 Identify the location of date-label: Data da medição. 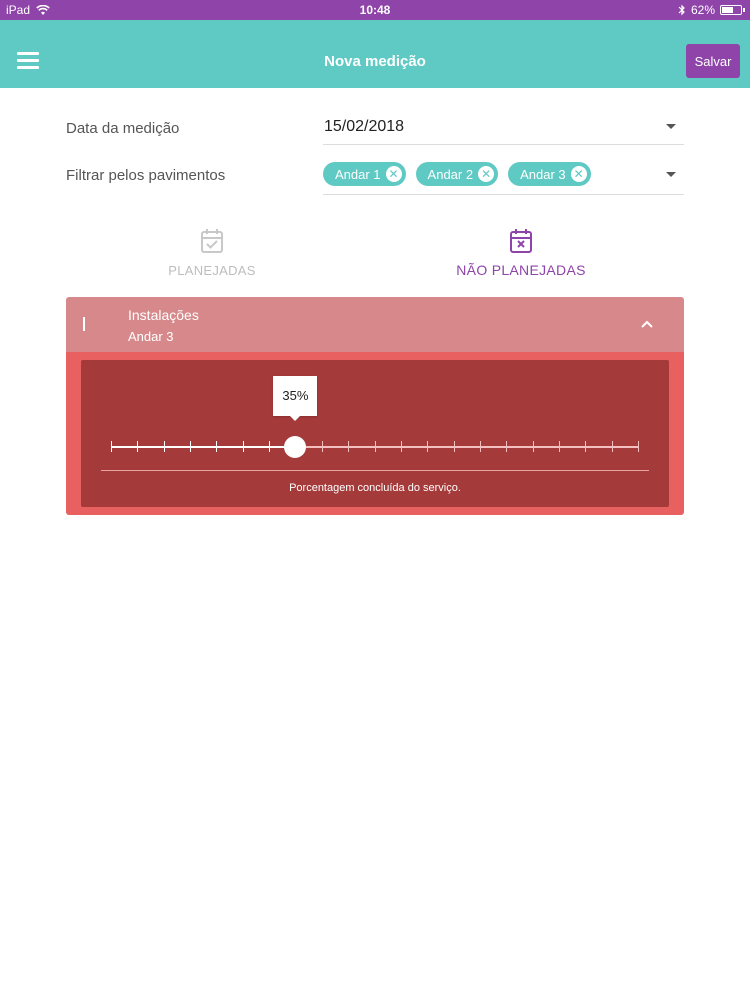
(123, 128).